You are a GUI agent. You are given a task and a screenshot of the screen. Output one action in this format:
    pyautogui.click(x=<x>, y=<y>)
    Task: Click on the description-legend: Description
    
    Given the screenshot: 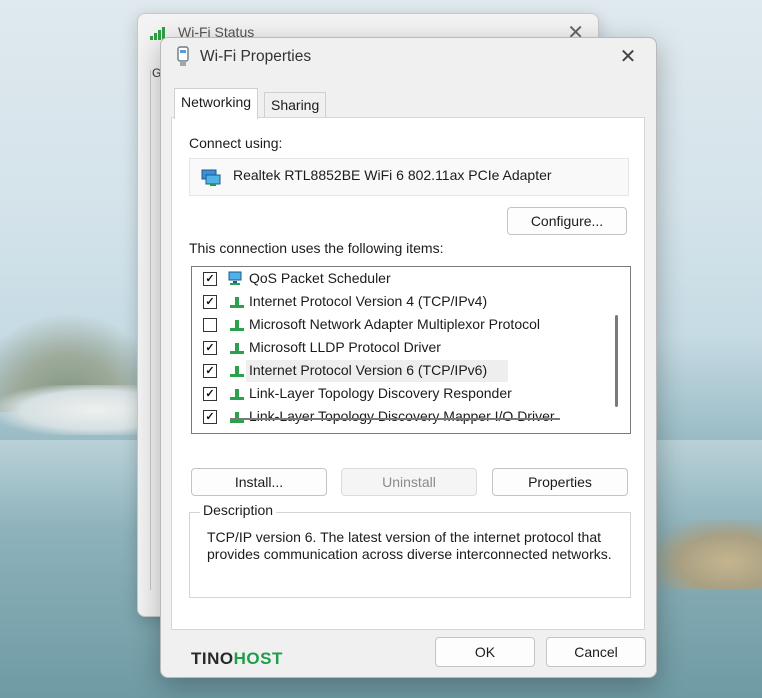 What is the action you would take?
    pyautogui.click(x=238, y=510)
    